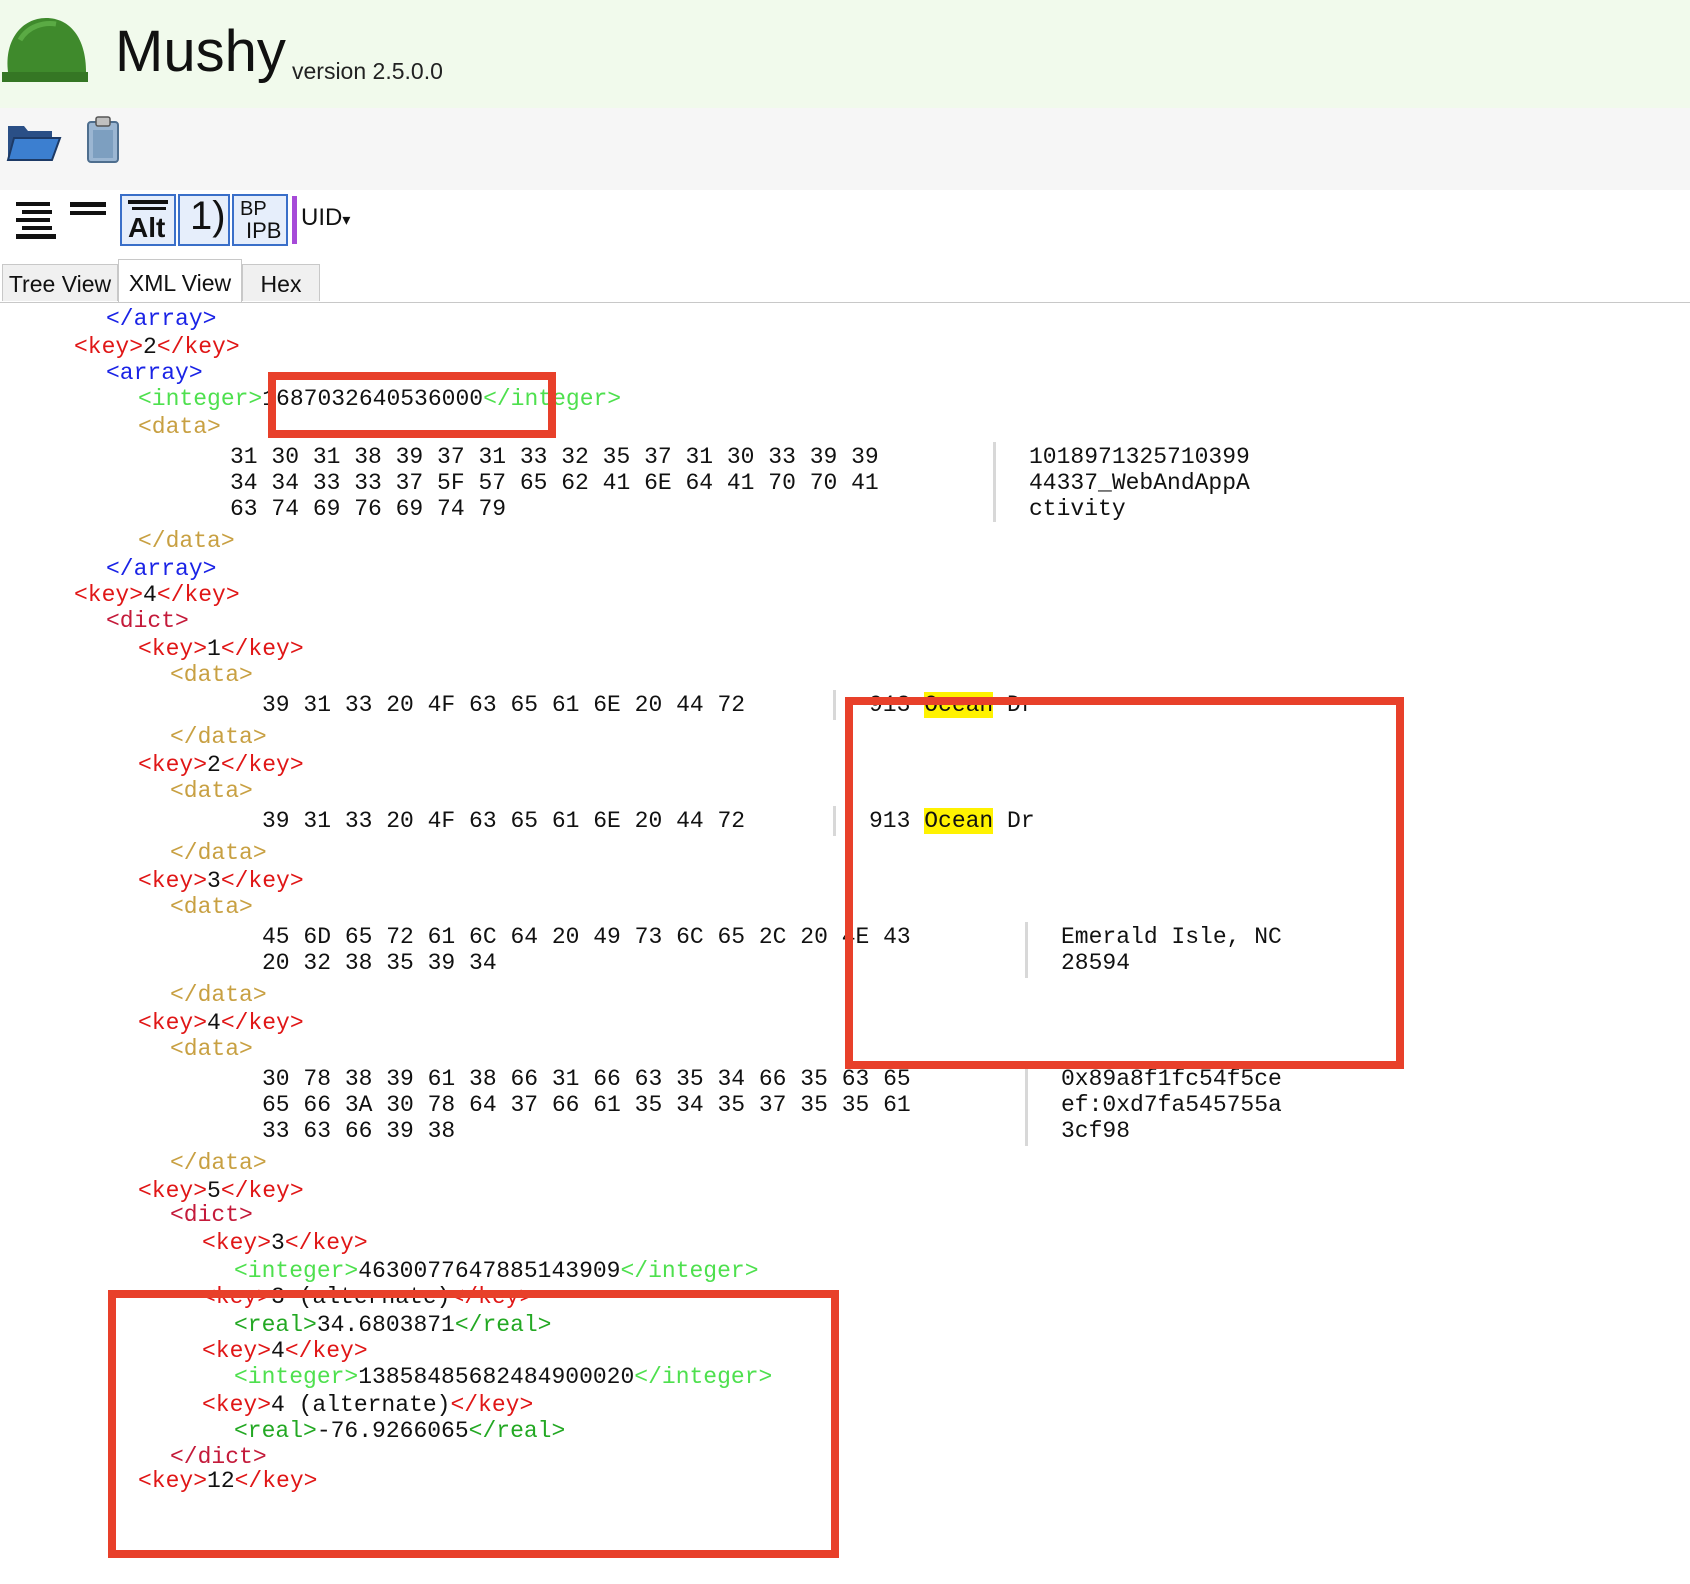 The image size is (1690, 1584). Describe the element at coordinates (154, 373) in the screenshot. I see `array-open-tag: <array>` at that location.